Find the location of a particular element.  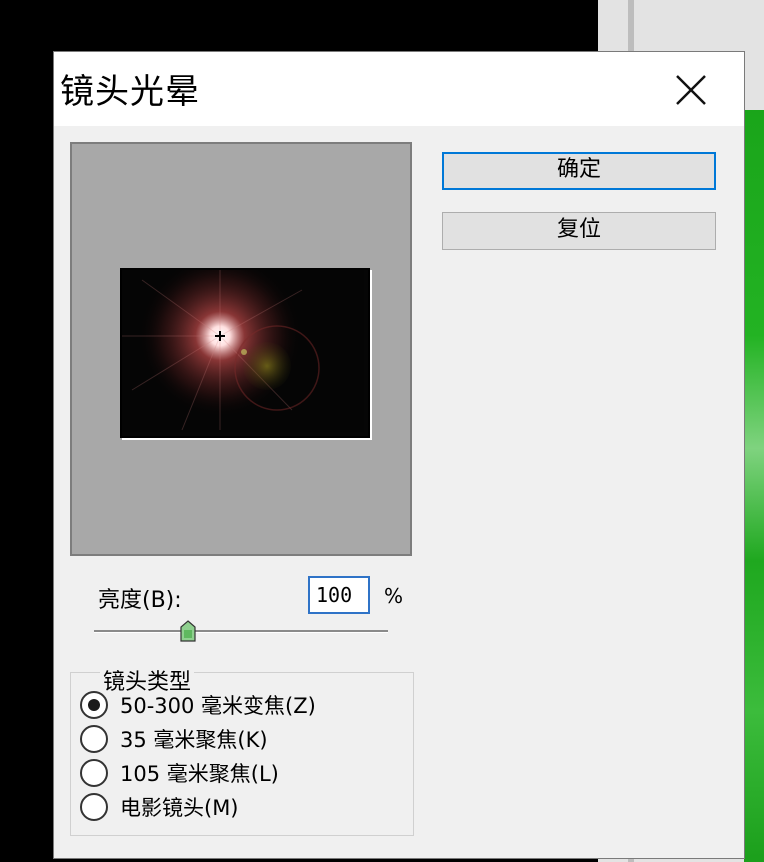

lens-option-movie-prime: 电影镜头(M) is located at coordinates (159, 807).